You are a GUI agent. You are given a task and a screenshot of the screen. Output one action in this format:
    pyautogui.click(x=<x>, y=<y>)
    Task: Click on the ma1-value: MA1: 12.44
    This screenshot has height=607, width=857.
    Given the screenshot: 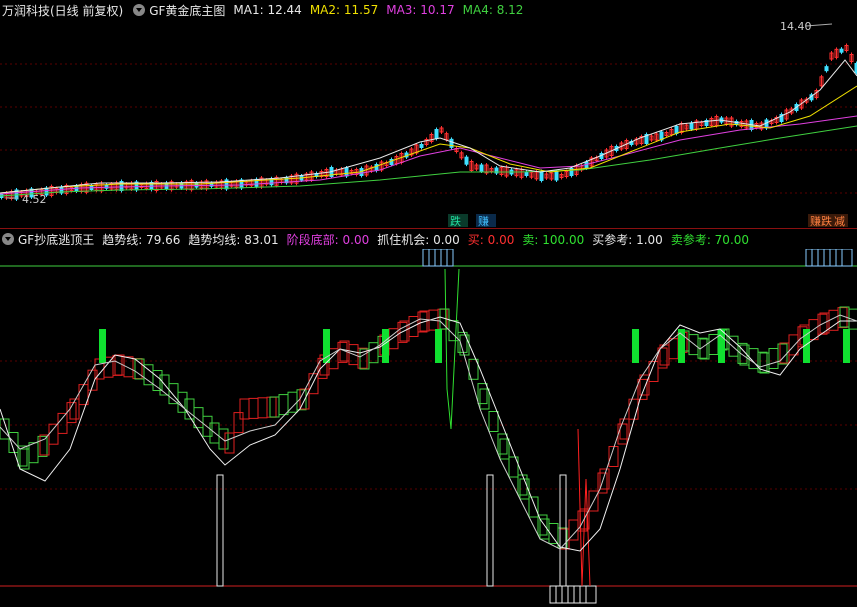 What is the action you would take?
    pyautogui.click(x=267, y=10)
    